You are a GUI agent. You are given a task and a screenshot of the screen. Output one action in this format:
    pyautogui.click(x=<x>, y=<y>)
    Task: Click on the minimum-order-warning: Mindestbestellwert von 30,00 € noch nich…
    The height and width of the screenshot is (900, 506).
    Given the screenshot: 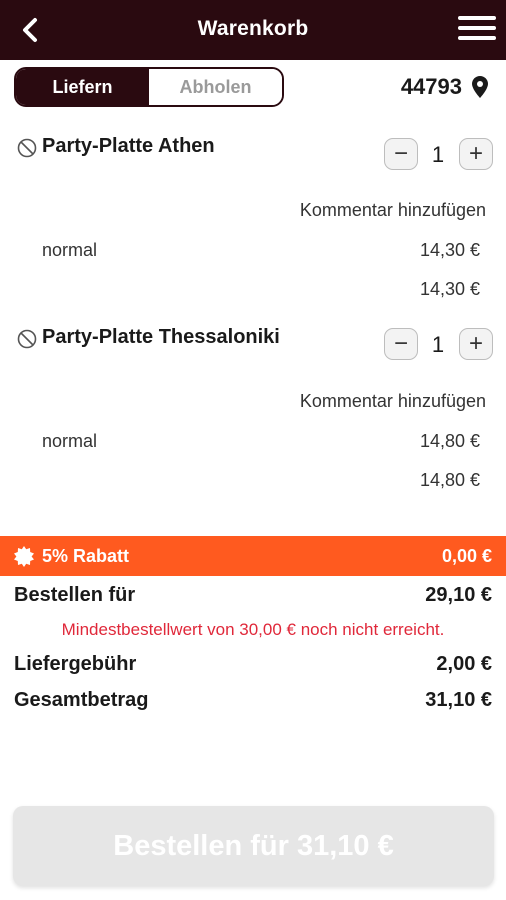 What is the action you would take?
    pyautogui.click(x=253, y=629)
    